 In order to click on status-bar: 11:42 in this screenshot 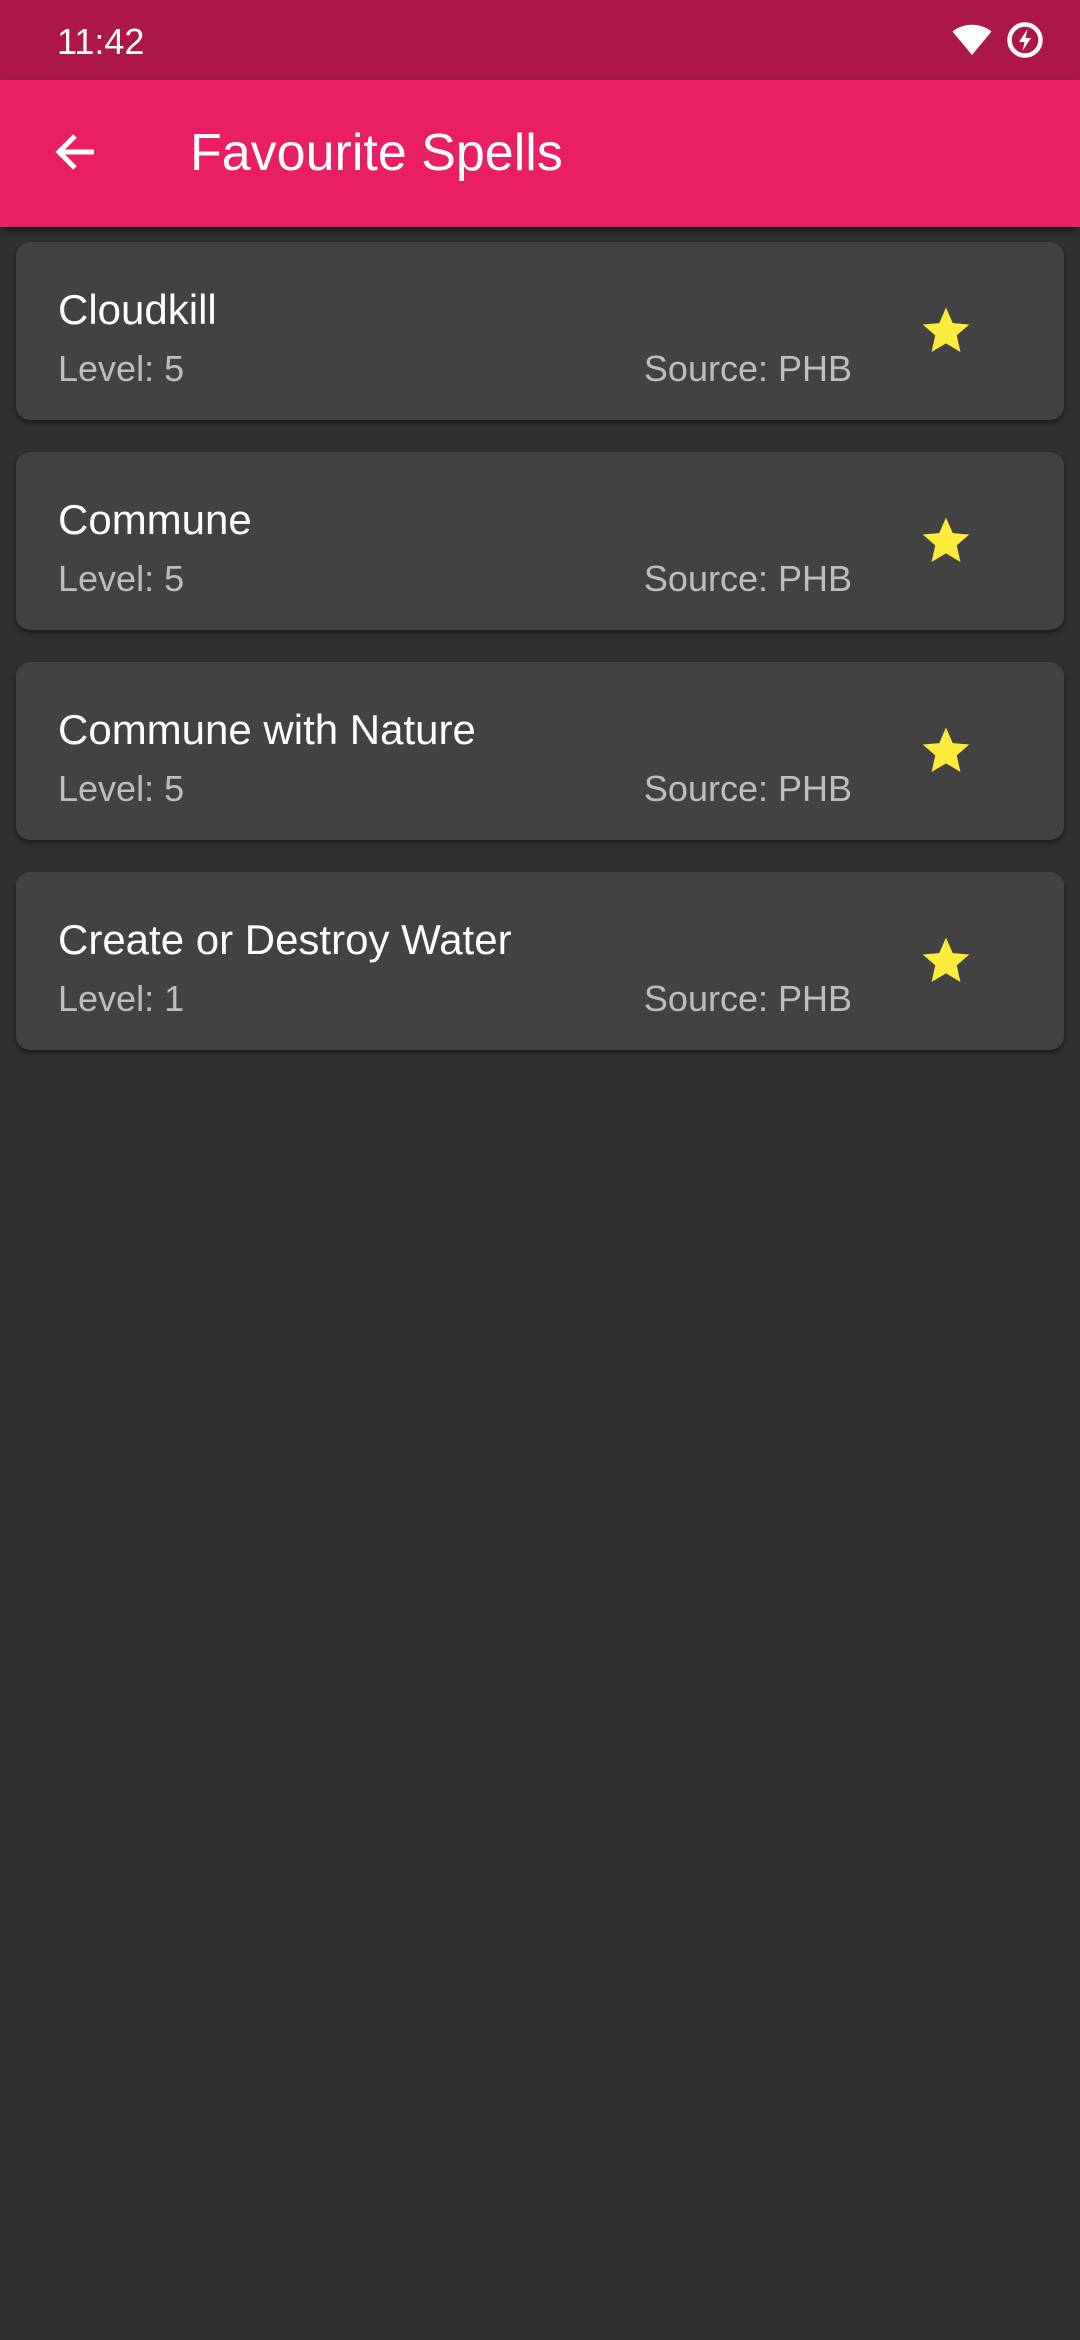, I will do `click(540, 40)`.